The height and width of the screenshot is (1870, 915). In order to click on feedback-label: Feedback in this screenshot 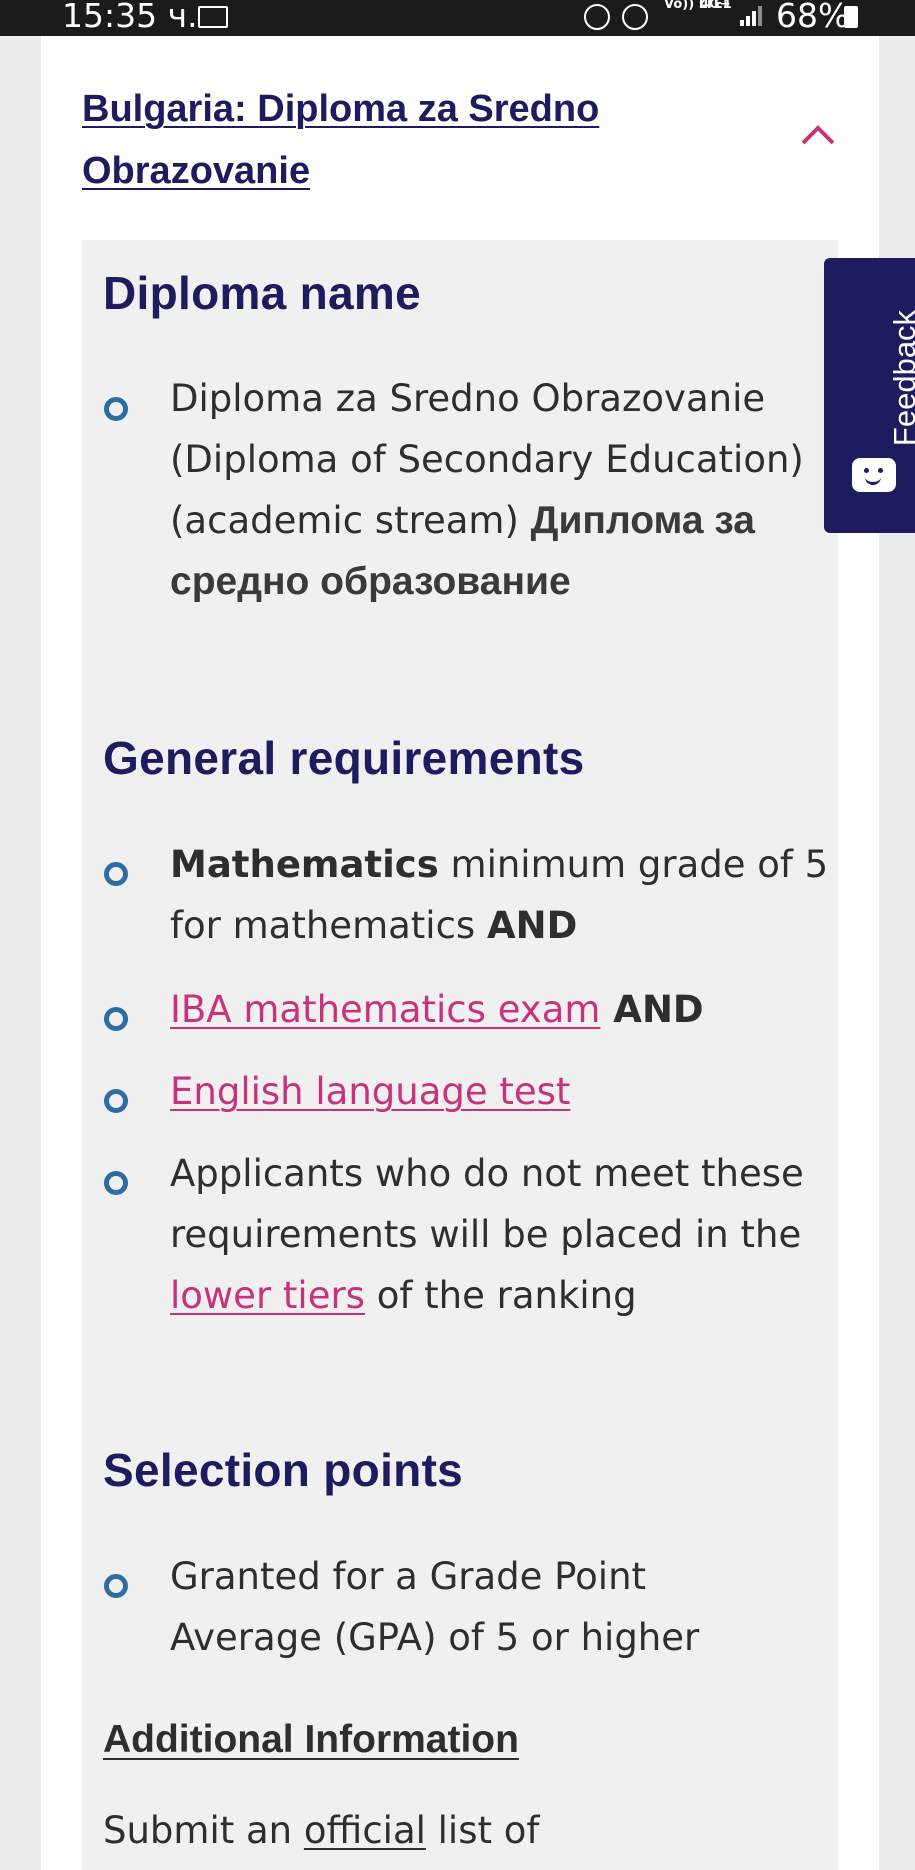, I will do `click(901, 378)`.